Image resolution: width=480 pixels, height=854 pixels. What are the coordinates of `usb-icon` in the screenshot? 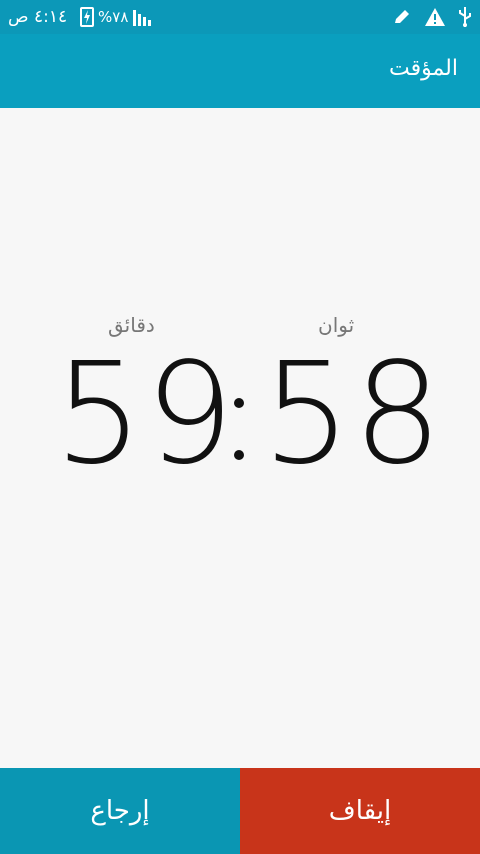 It's located at (465, 17).